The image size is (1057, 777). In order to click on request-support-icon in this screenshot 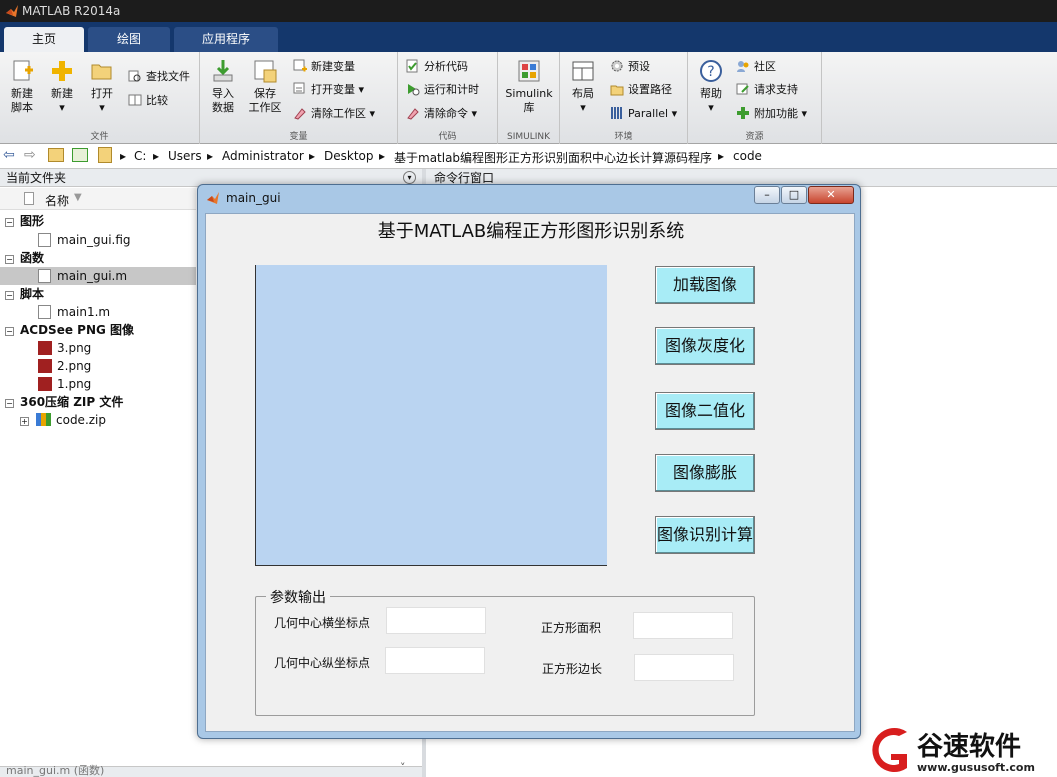, I will do `click(742, 89)`.